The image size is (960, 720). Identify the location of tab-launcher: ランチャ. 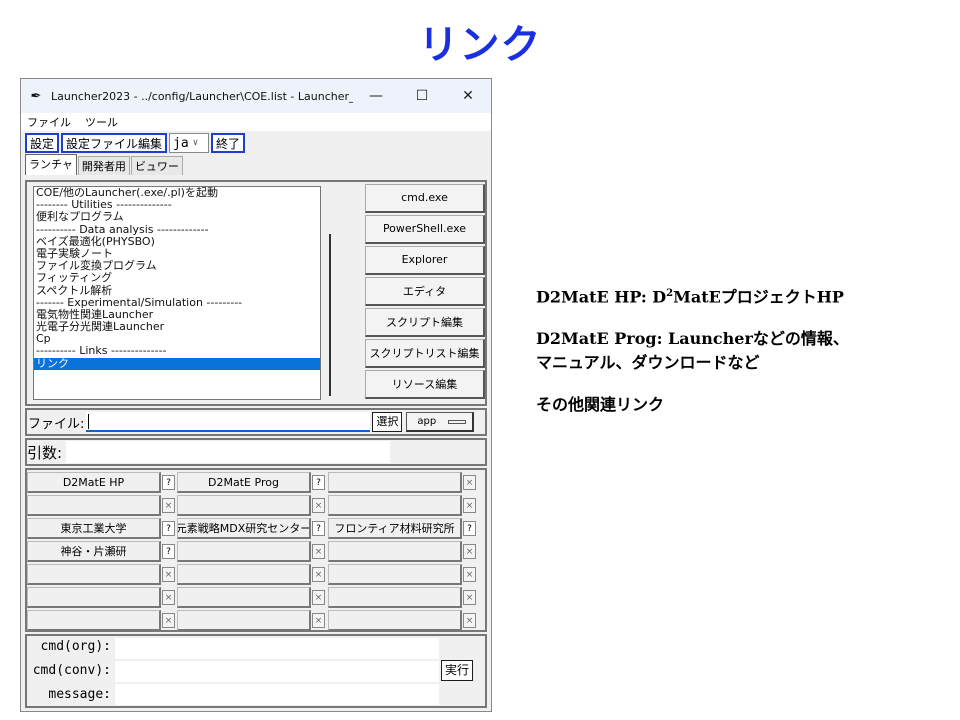
(51, 164).